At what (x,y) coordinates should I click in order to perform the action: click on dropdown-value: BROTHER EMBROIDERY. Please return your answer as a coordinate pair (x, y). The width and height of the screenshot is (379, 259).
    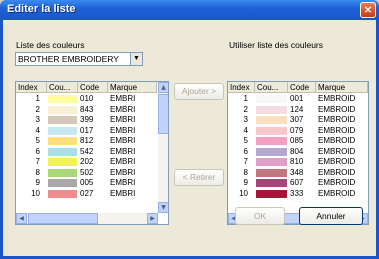
    Looking at the image, I should click on (68, 59).